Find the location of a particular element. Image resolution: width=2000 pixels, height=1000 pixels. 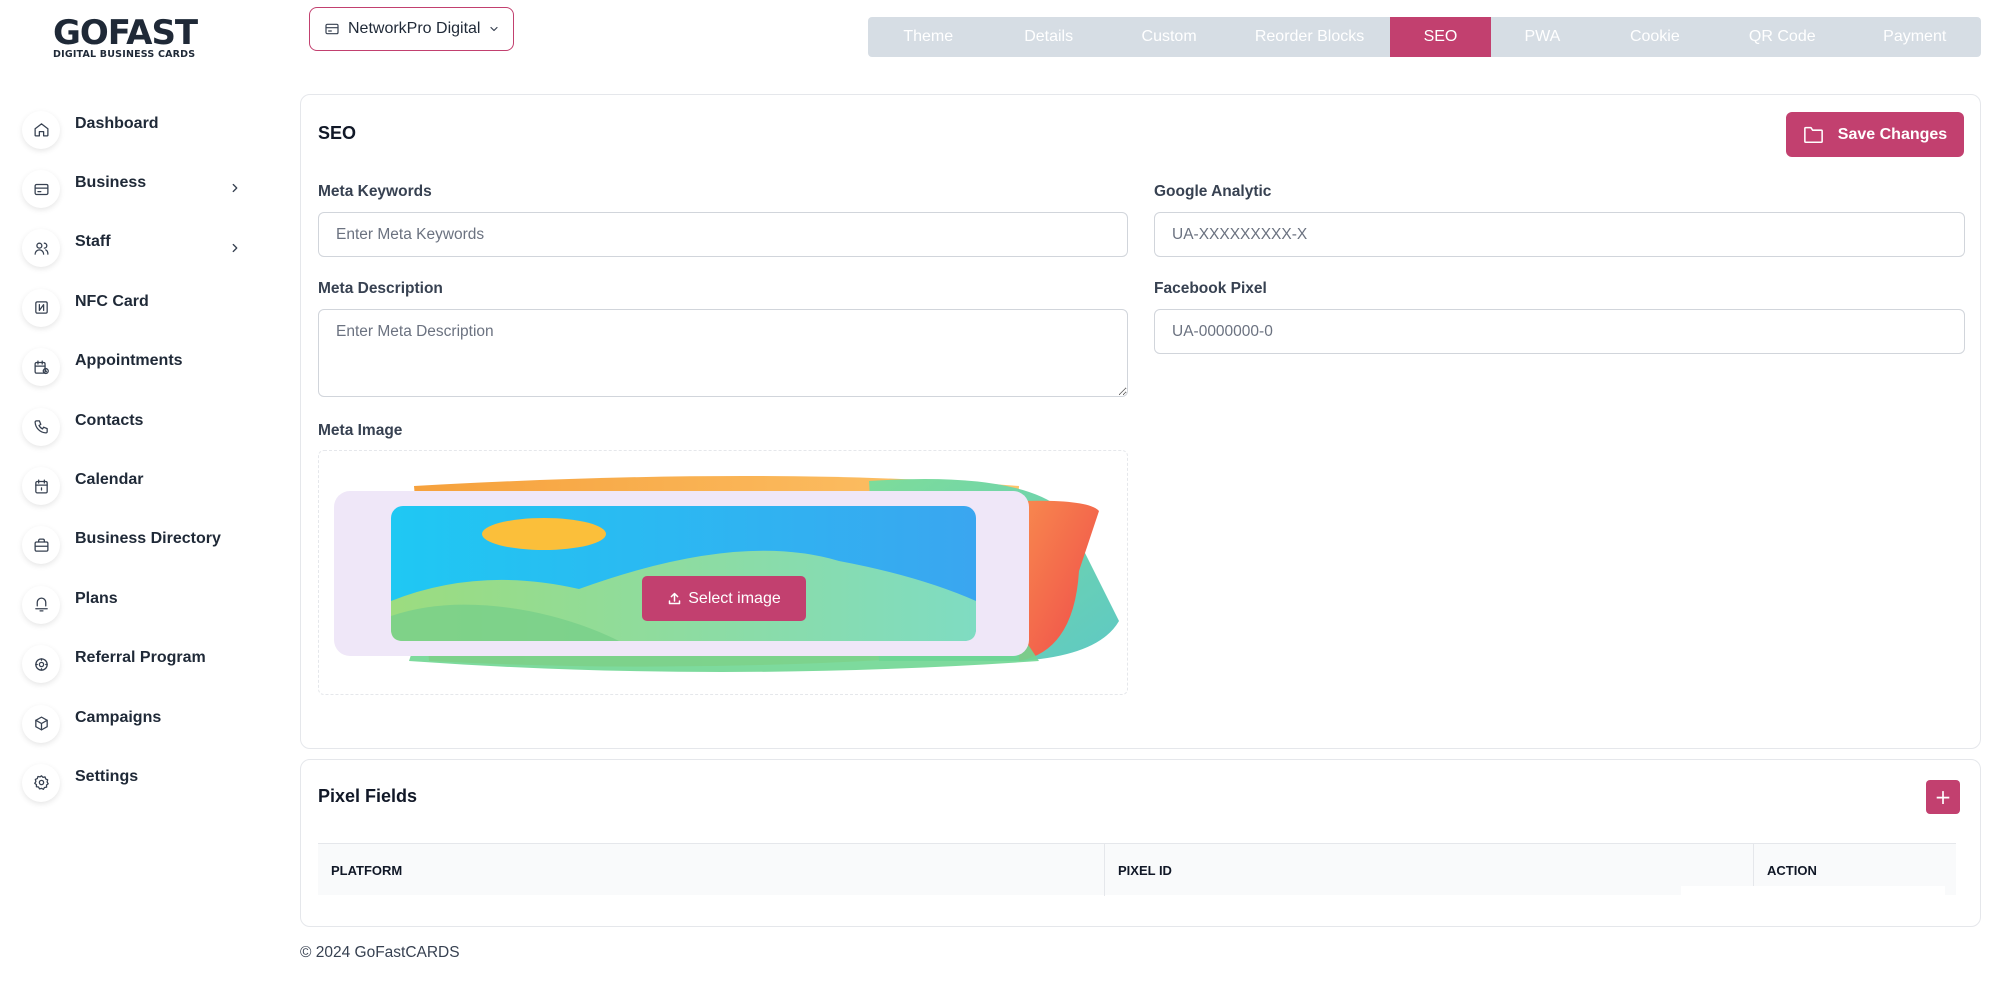

facebook-pixel-label: Facebook Pixel is located at coordinates (1210, 288).